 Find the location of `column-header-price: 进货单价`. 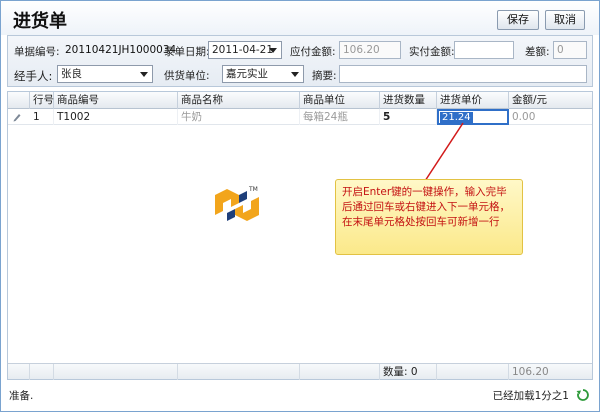

column-header-price: 进货单价 is located at coordinates (473, 100).